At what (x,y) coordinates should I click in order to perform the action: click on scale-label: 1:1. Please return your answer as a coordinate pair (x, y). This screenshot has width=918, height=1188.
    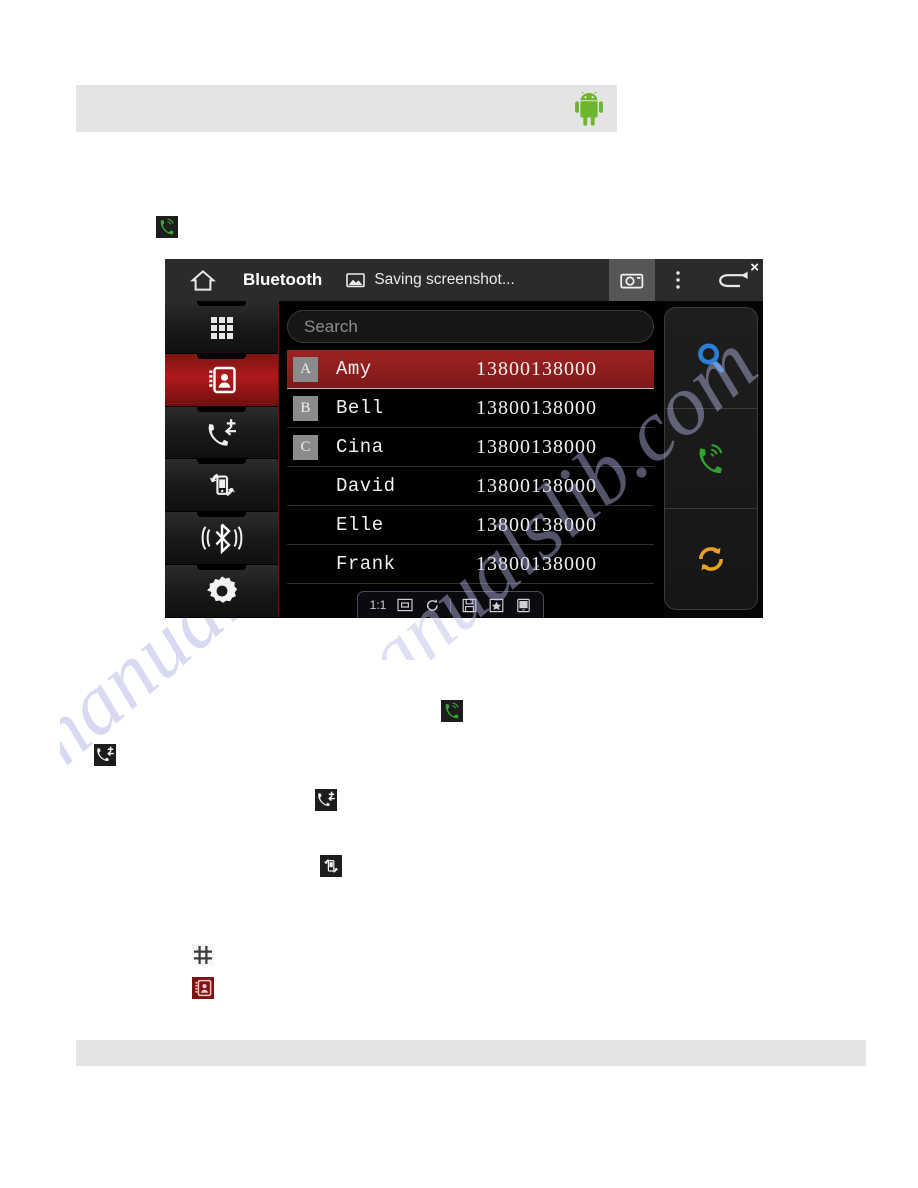
    Looking at the image, I should click on (378, 605).